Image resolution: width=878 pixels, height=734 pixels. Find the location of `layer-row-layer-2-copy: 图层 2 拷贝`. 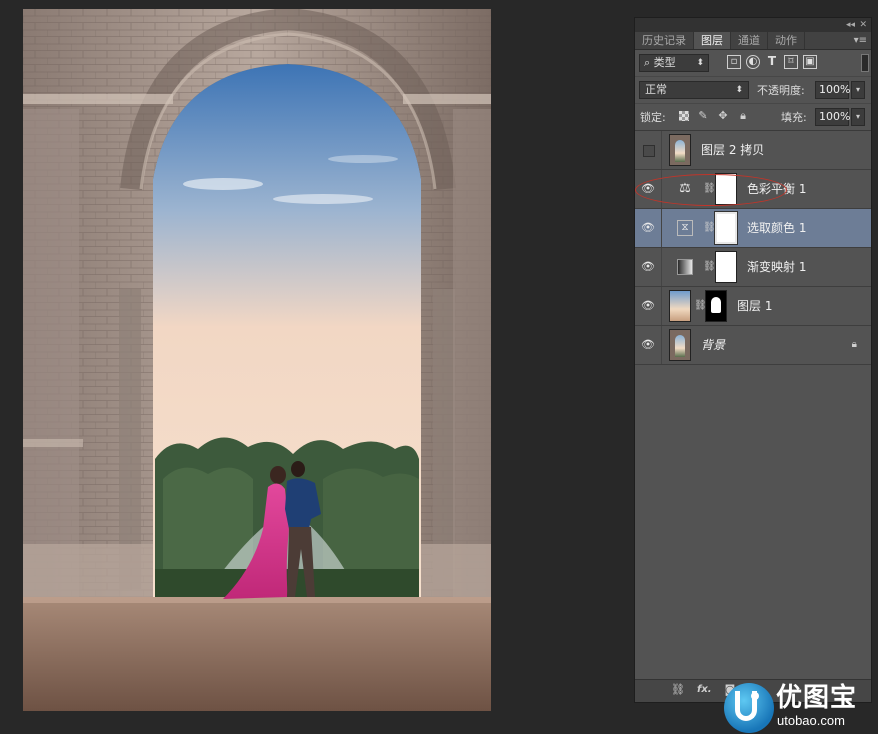

layer-row-layer-2-copy: 图层 2 拷贝 is located at coordinates (753, 150).